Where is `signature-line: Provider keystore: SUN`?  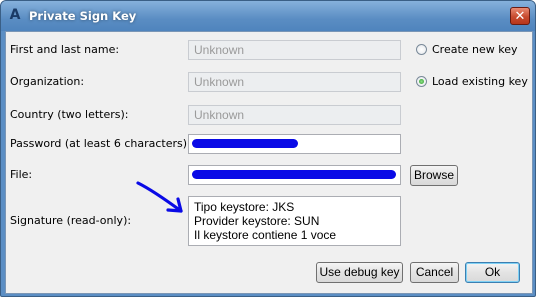 signature-line: Provider keystore: SUN is located at coordinates (257, 221).